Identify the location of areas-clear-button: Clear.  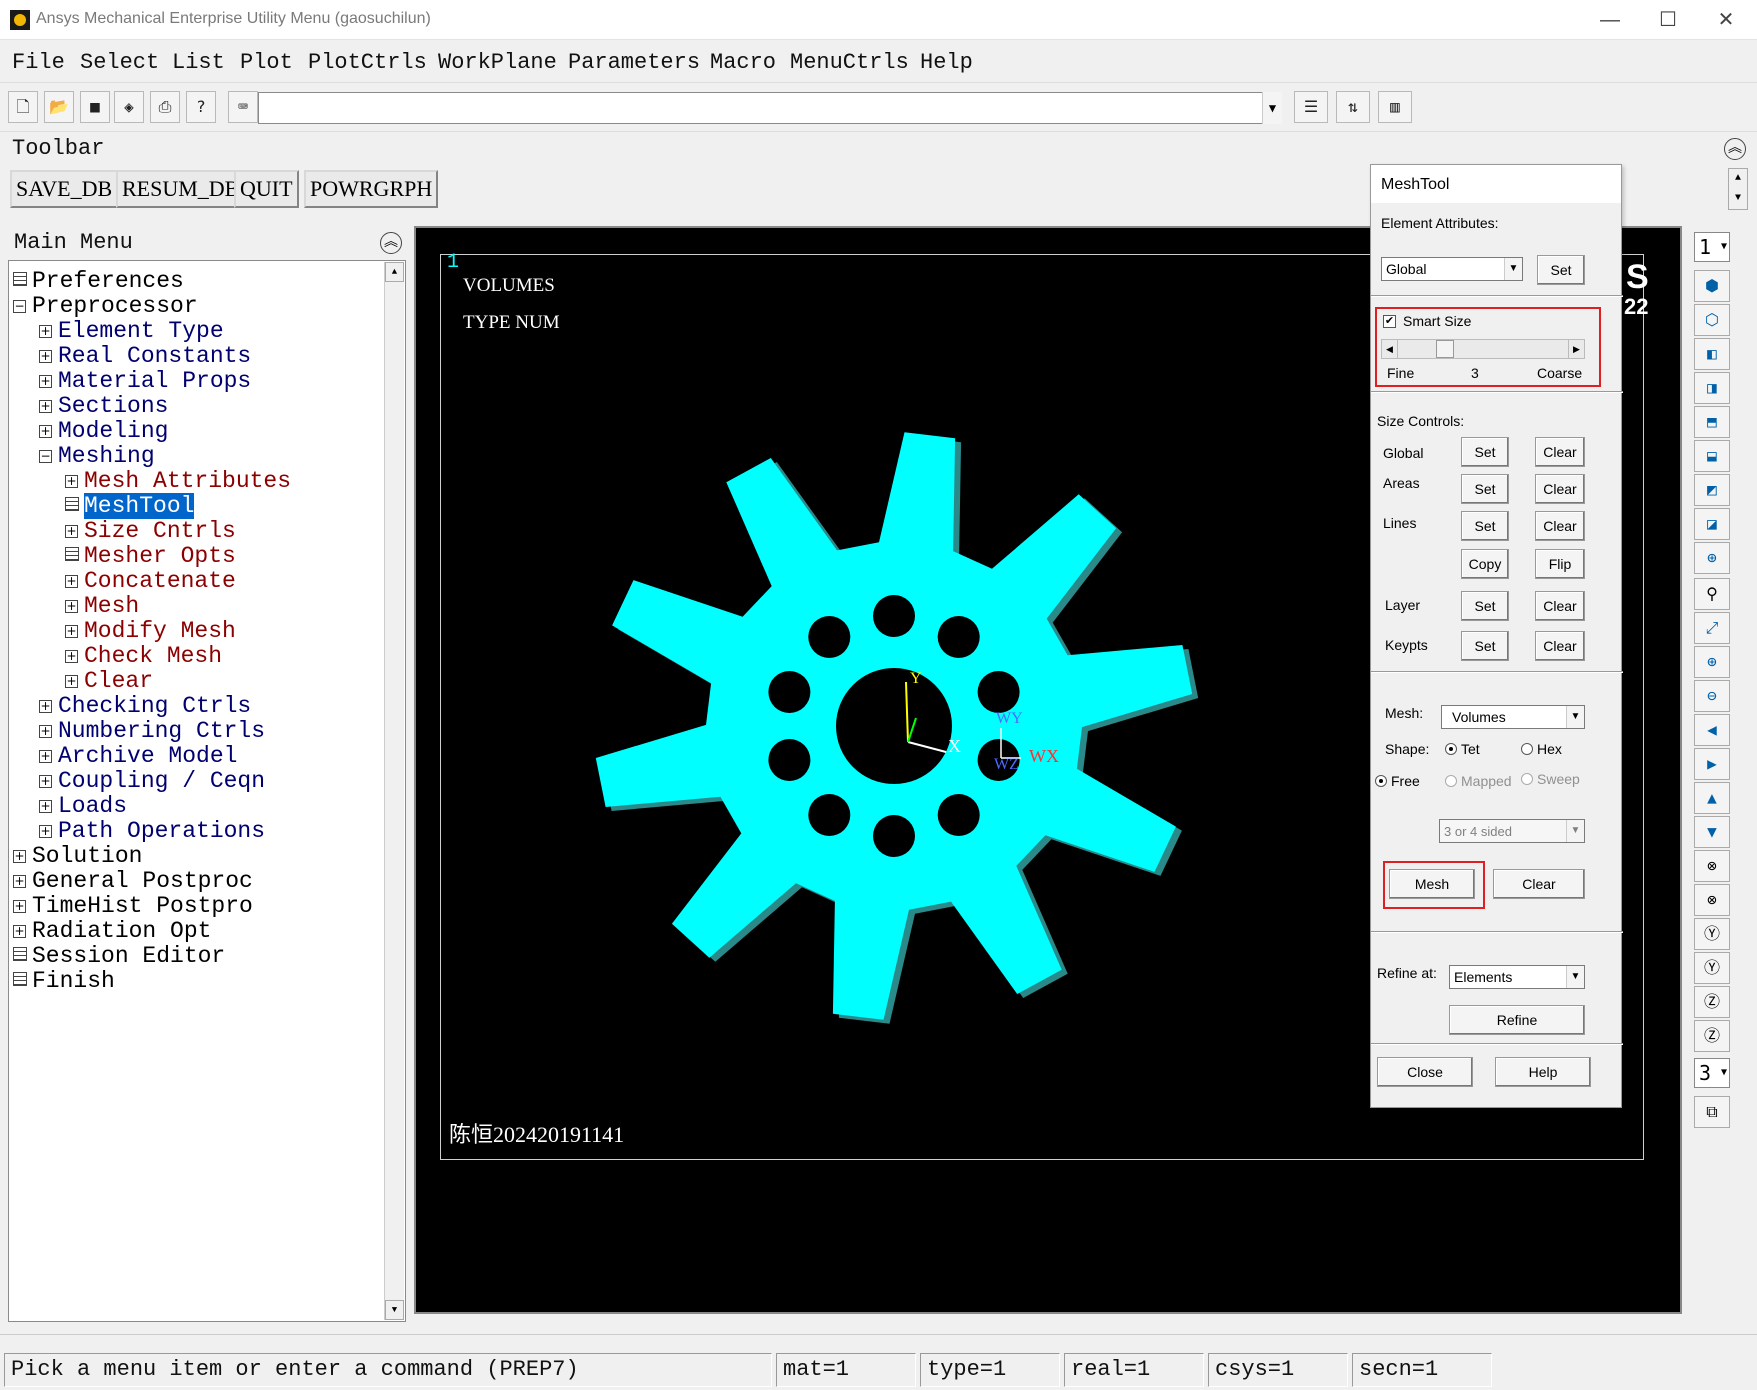
(1560, 489).